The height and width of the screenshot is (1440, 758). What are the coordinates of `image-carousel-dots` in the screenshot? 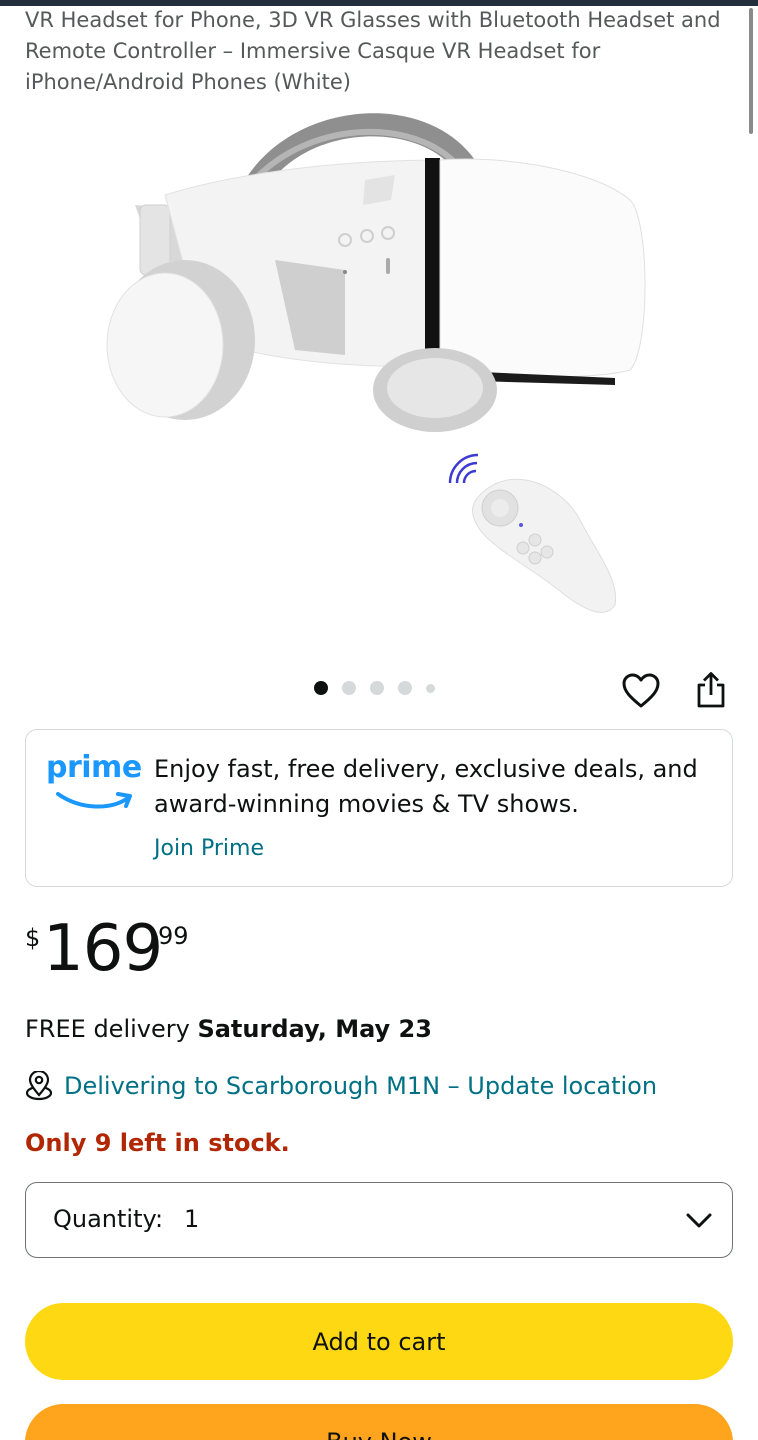 It's located at (374, 688).